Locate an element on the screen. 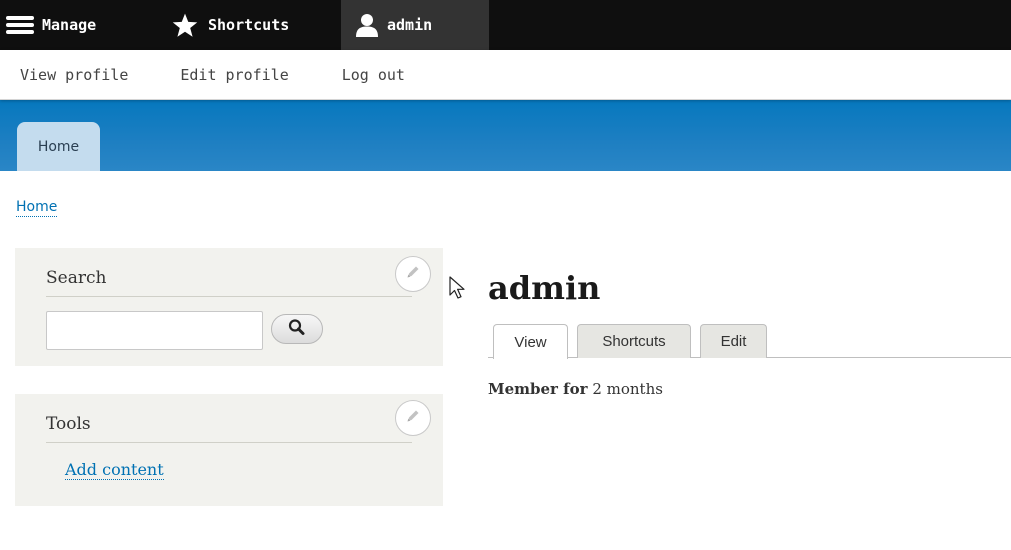  toolbar-user-button: admin is located at coordinates (415, 25).